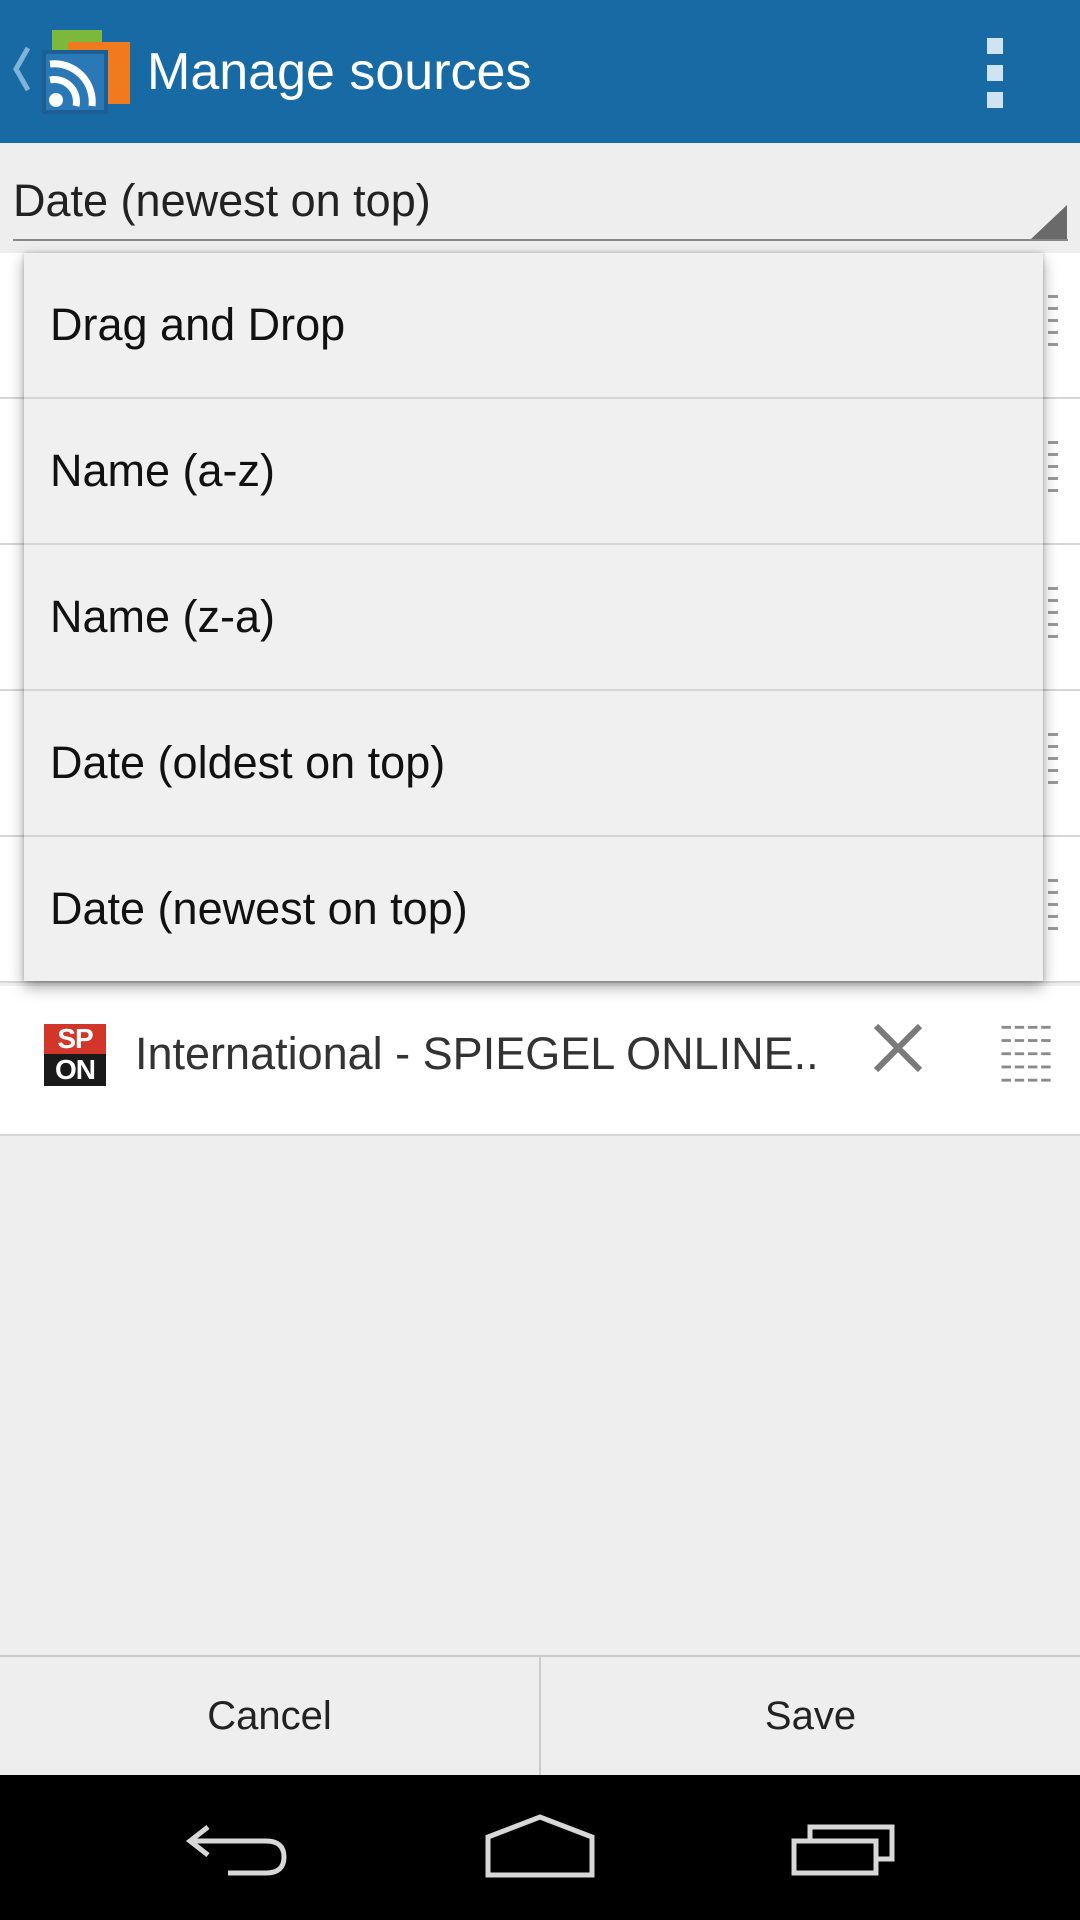 The width and height of the screenshot is (1080, 1920). What do you see at coordinates (198, 324) in the screenshot?
I see `sort-option-label: Drag and Drop` at bounding box center [198, 324].